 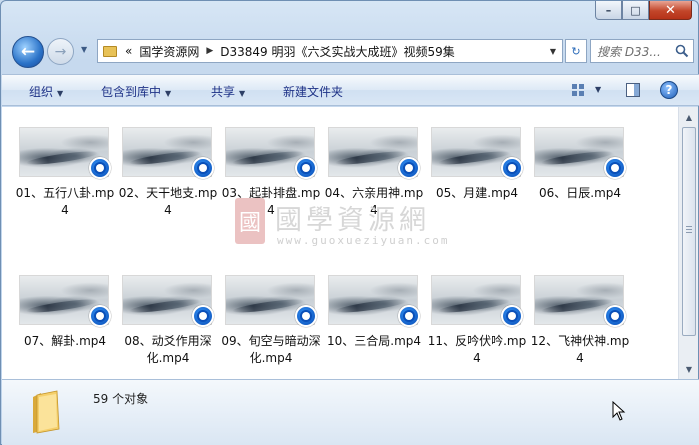 What do you see at coordinates (682, 51) in the screenshot?
I see `search-icon` at bounding box center [682, 51].